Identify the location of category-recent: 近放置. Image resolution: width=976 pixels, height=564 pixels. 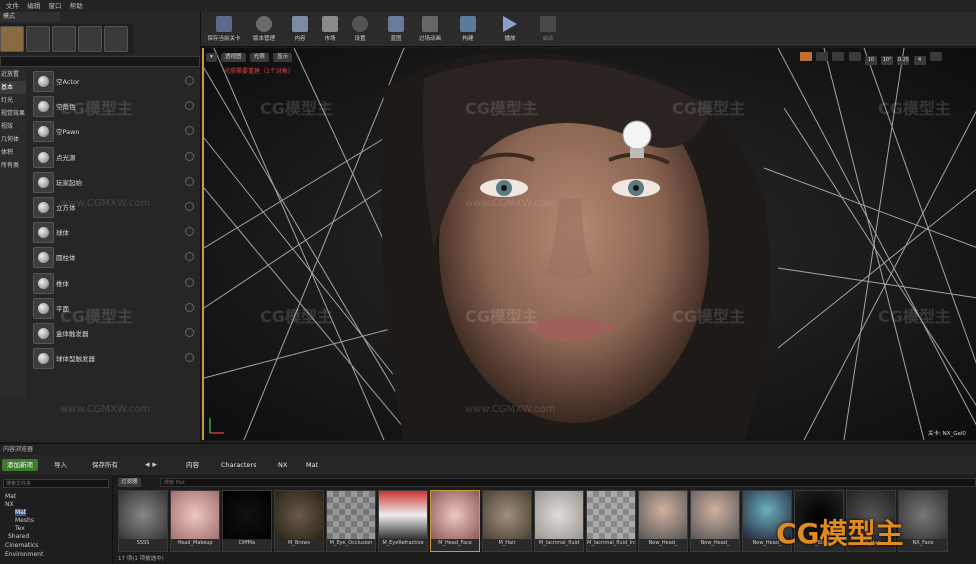
(13, 74).